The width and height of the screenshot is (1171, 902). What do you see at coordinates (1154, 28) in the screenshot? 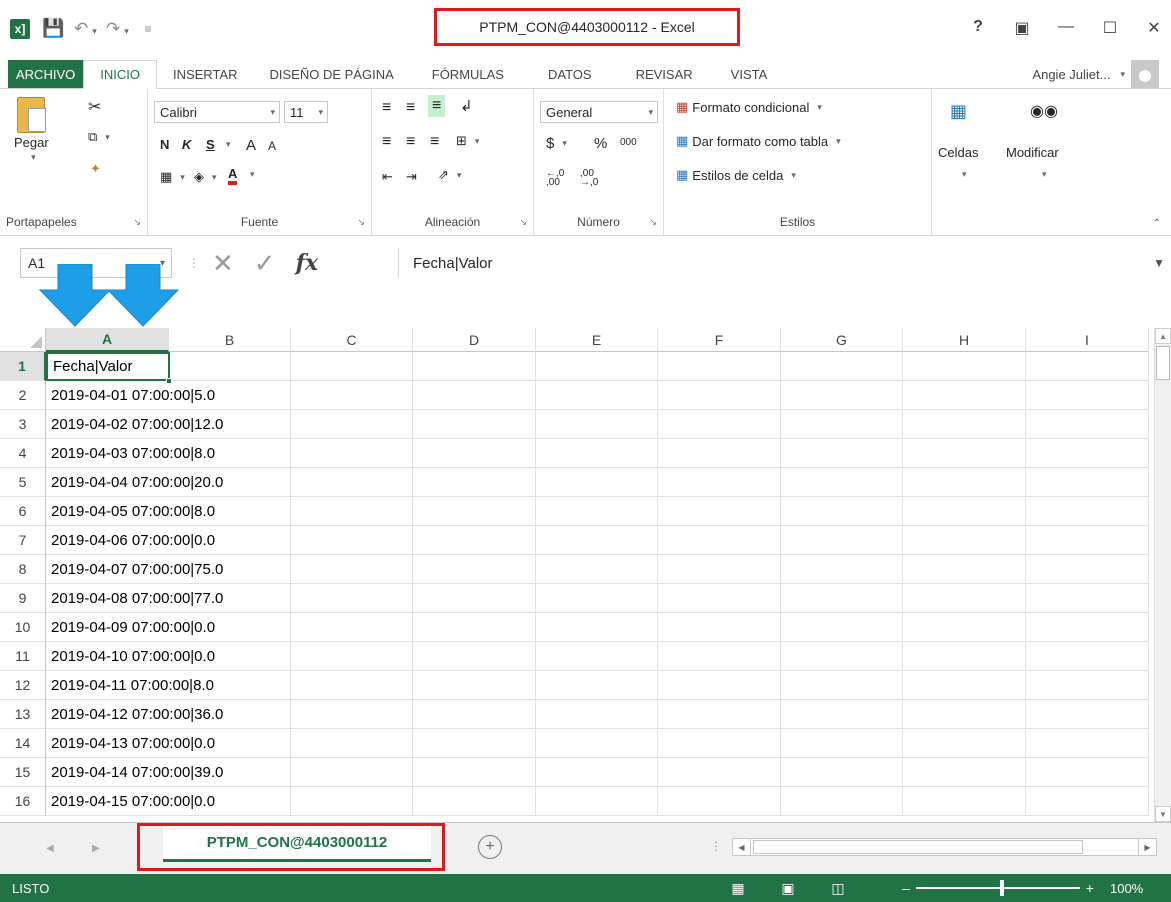
I see `close-button: ✕` at bounding box center [1154, 28].